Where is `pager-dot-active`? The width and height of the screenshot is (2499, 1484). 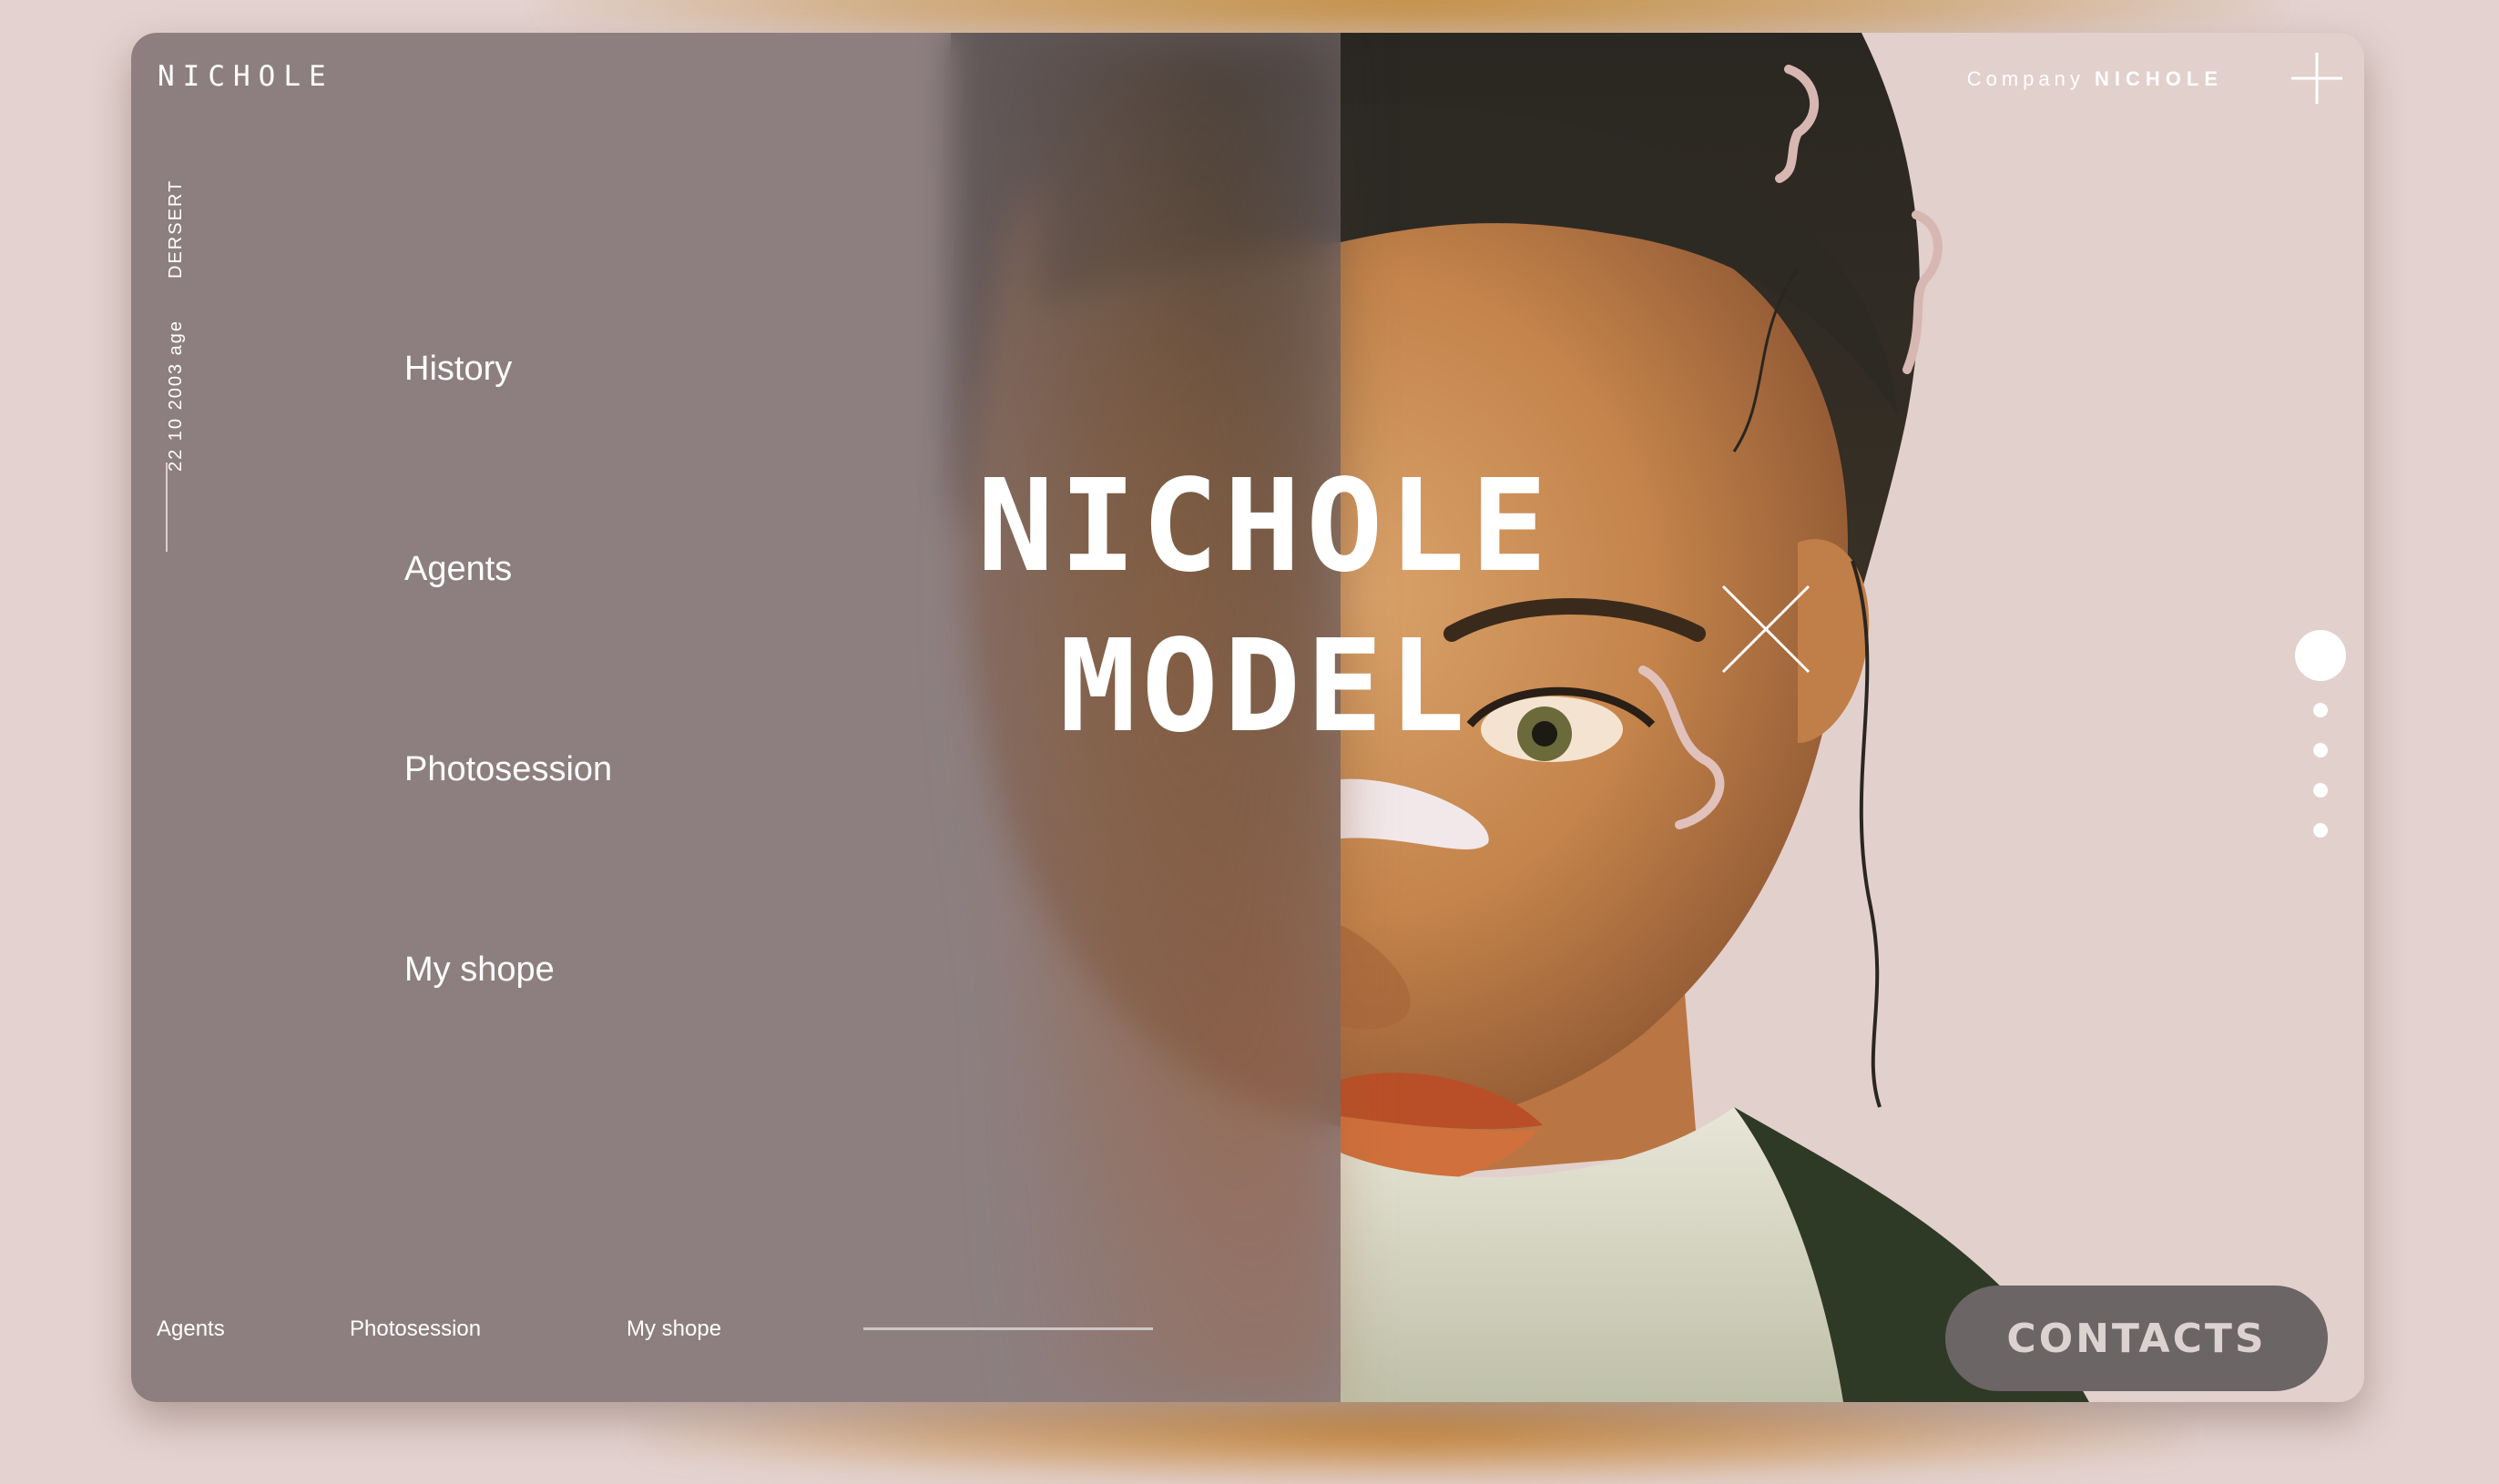 pager-dot-active is located at coordinates (2320, 655).